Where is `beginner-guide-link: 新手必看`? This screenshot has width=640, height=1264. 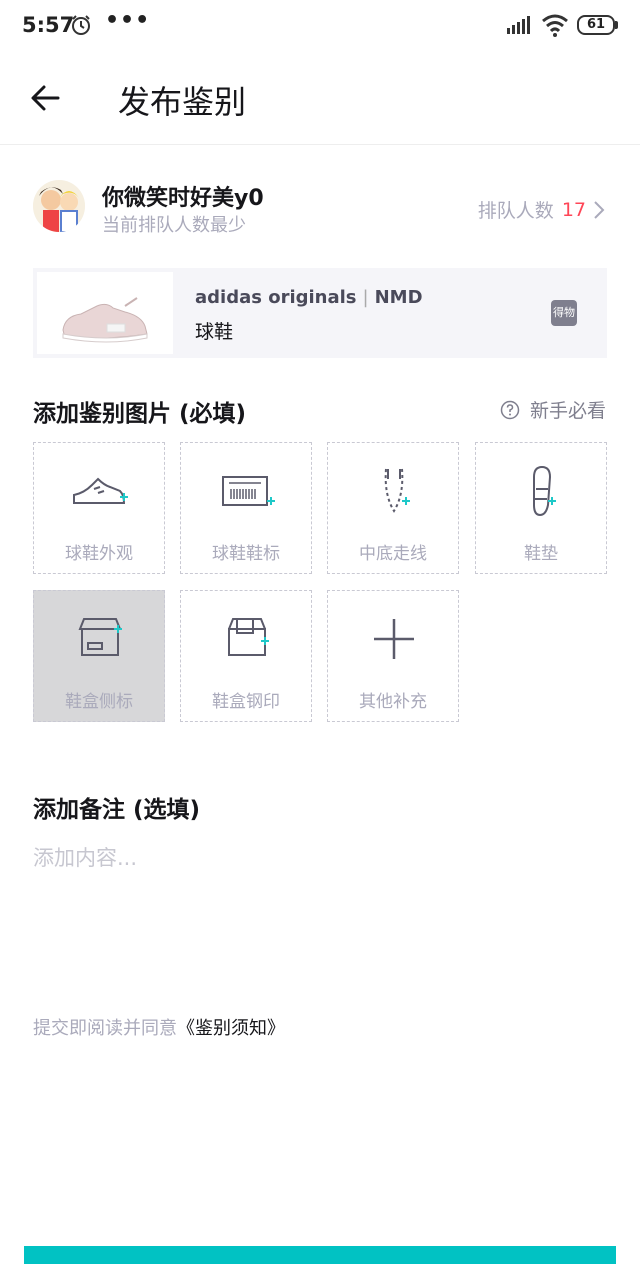 beginner-guide-link: 新手必看 is located at coordinates (553, 409).